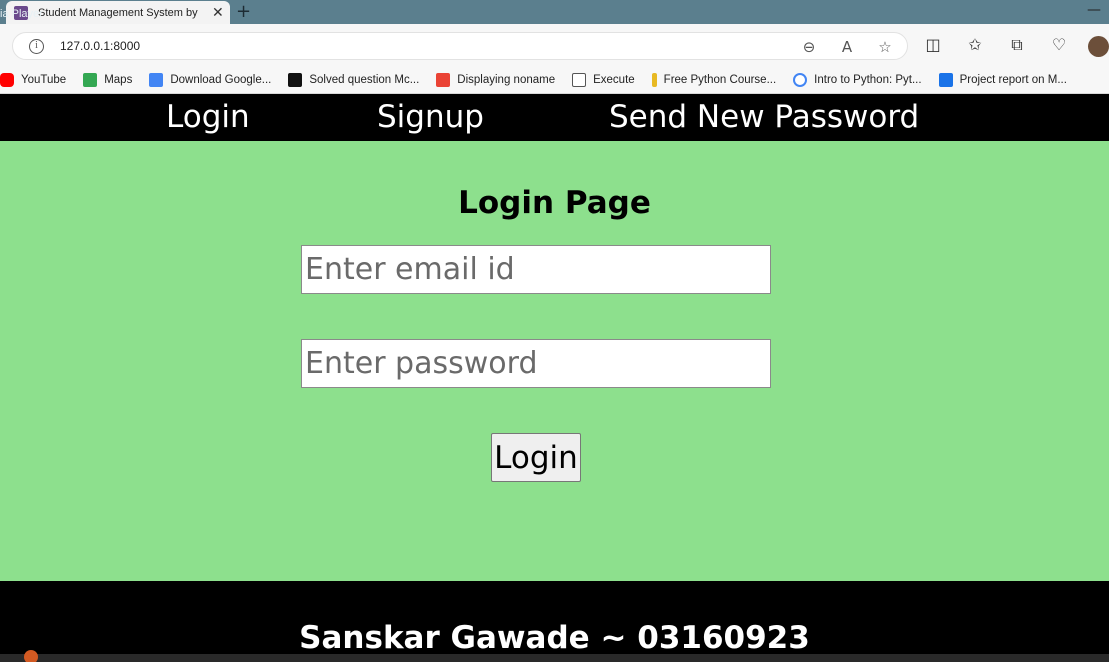 The width and height of the screenshot is (1109, 662). What do you see at coordinates (885, 47) in the screenshot?
I see `favorite-star-icon: ☆` at bounding box center [885, 47].